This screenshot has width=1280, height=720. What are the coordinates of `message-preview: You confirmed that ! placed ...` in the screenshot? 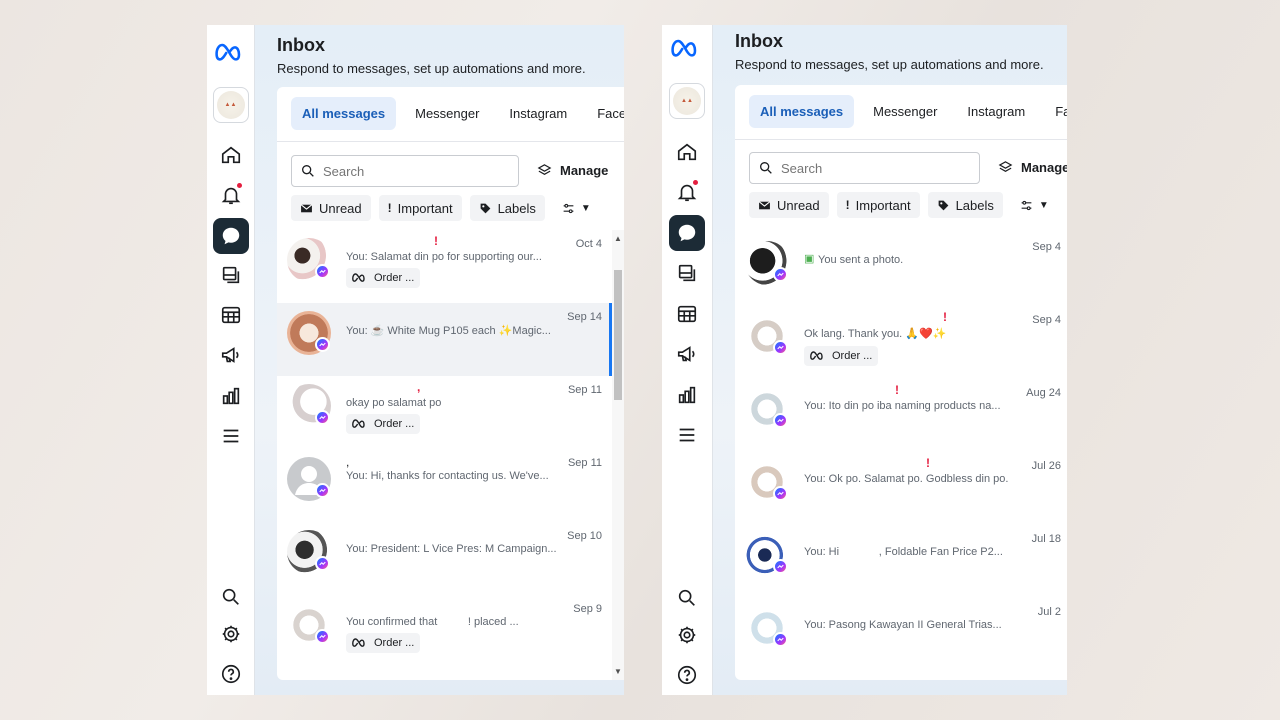 It's located at (432, 622).